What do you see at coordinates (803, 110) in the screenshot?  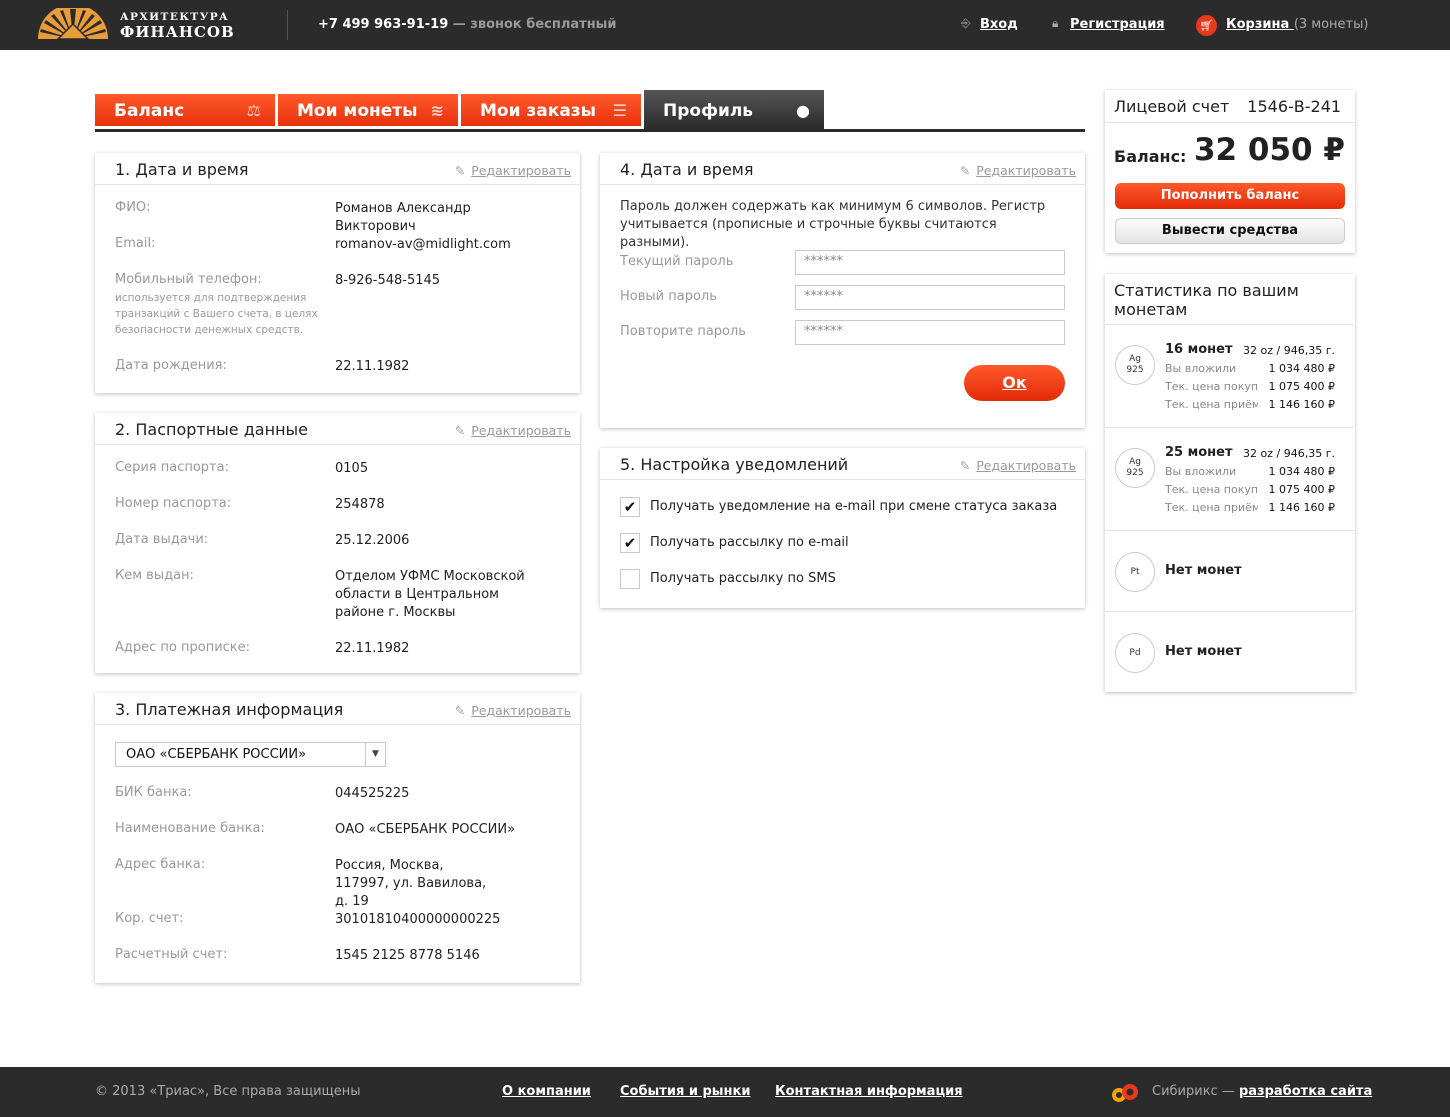 I see `user-icon: ●` at bounding box center [803, 110].